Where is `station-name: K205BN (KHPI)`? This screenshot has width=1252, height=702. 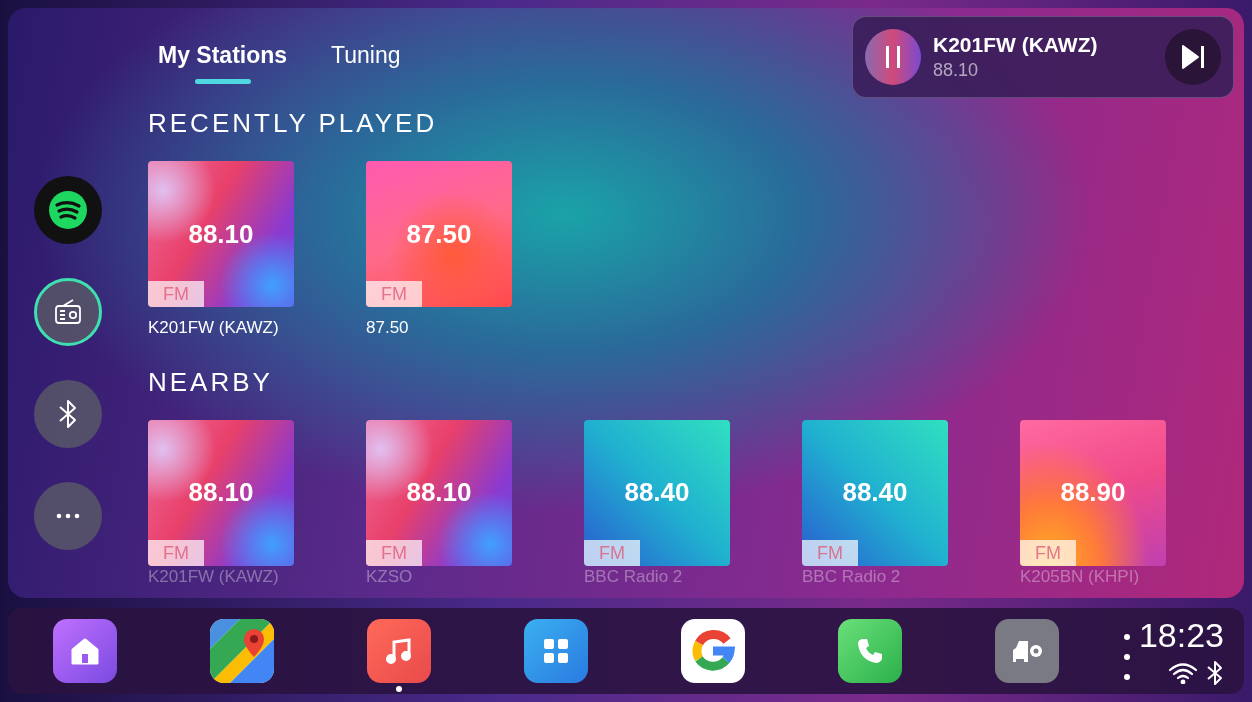 station-name: K205BN (KHPI) is located at coordinates (1080, 576).